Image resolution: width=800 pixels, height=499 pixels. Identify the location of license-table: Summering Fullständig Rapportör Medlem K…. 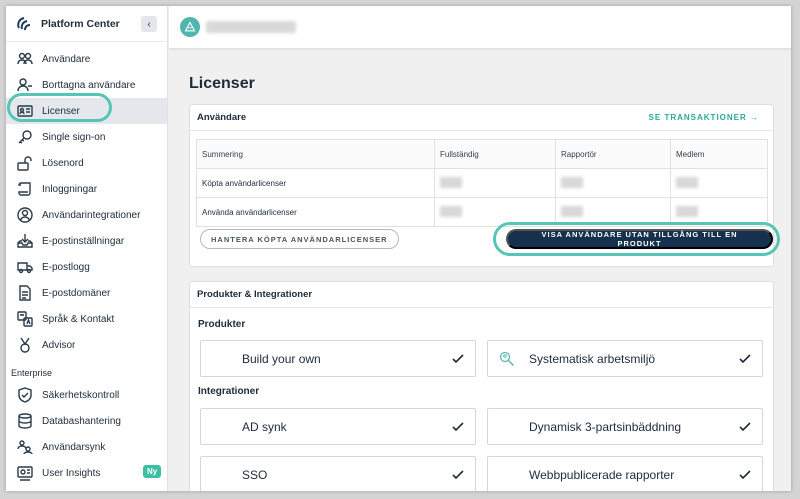
(482, 183).